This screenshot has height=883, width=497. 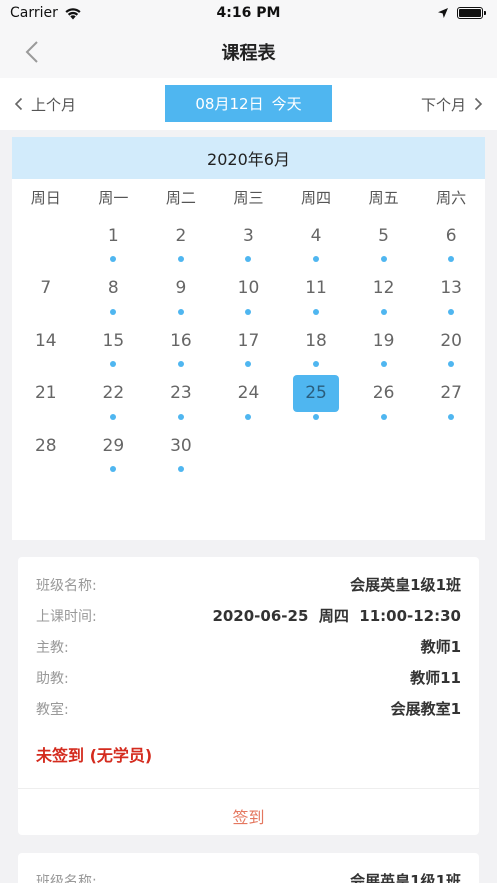 What do you see at coordinates (32, 52) in the screenshot?
I see `back-button` at bounding box center [32, 52].